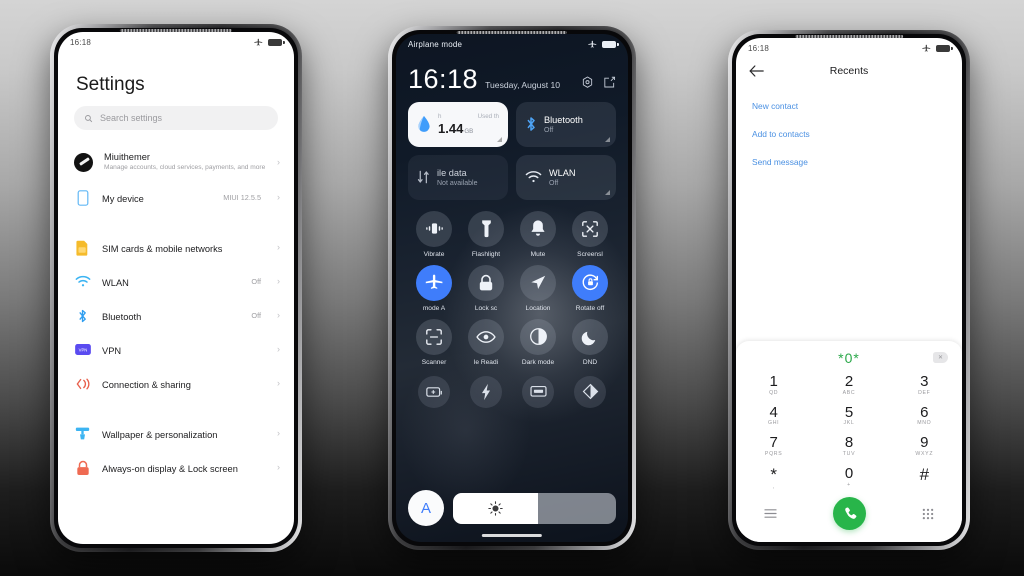  What do you see at coordinates (566, 124) in the screenshot?
I see `bluetooth-tile: Bluetooth Off` at bounding box center [566, 124].